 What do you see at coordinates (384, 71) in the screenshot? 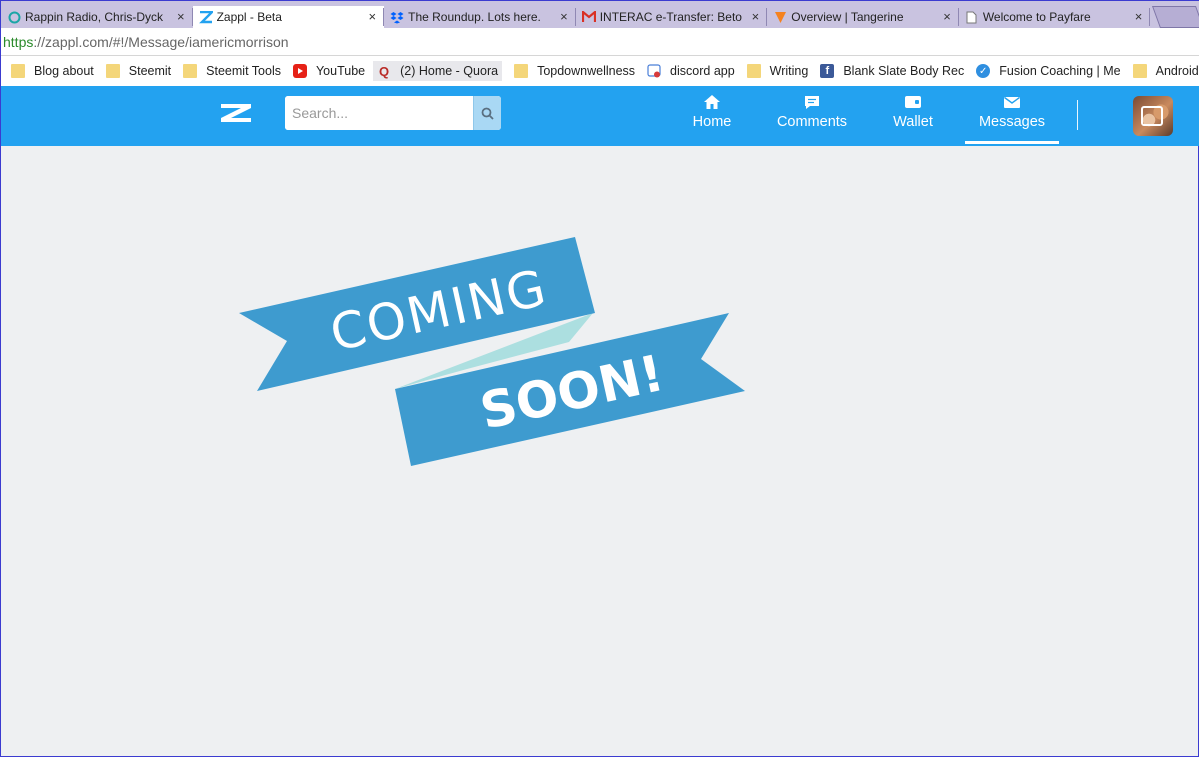
I see `quora-icon: Q` at bounding box center [384, 71].